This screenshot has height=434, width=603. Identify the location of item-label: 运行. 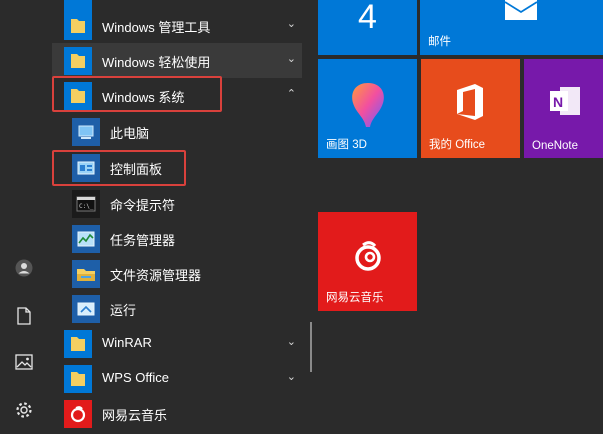
(123, 310).